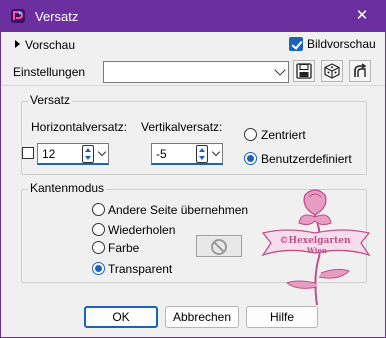 The width and height of the screenshot is (386, 338). What do you see at coordinates (73, 154) in the screenshot?
I see `horizontal-offset-spinner: 12` at bounding box center [73, 154].